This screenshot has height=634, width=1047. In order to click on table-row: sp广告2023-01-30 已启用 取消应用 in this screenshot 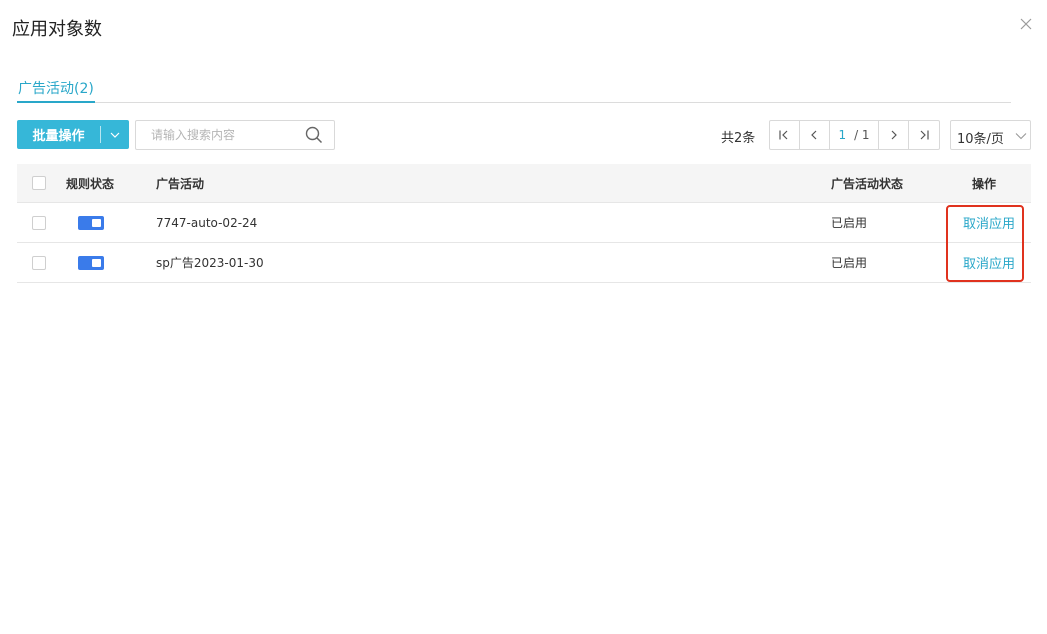, I will do `click(524, 263)`.